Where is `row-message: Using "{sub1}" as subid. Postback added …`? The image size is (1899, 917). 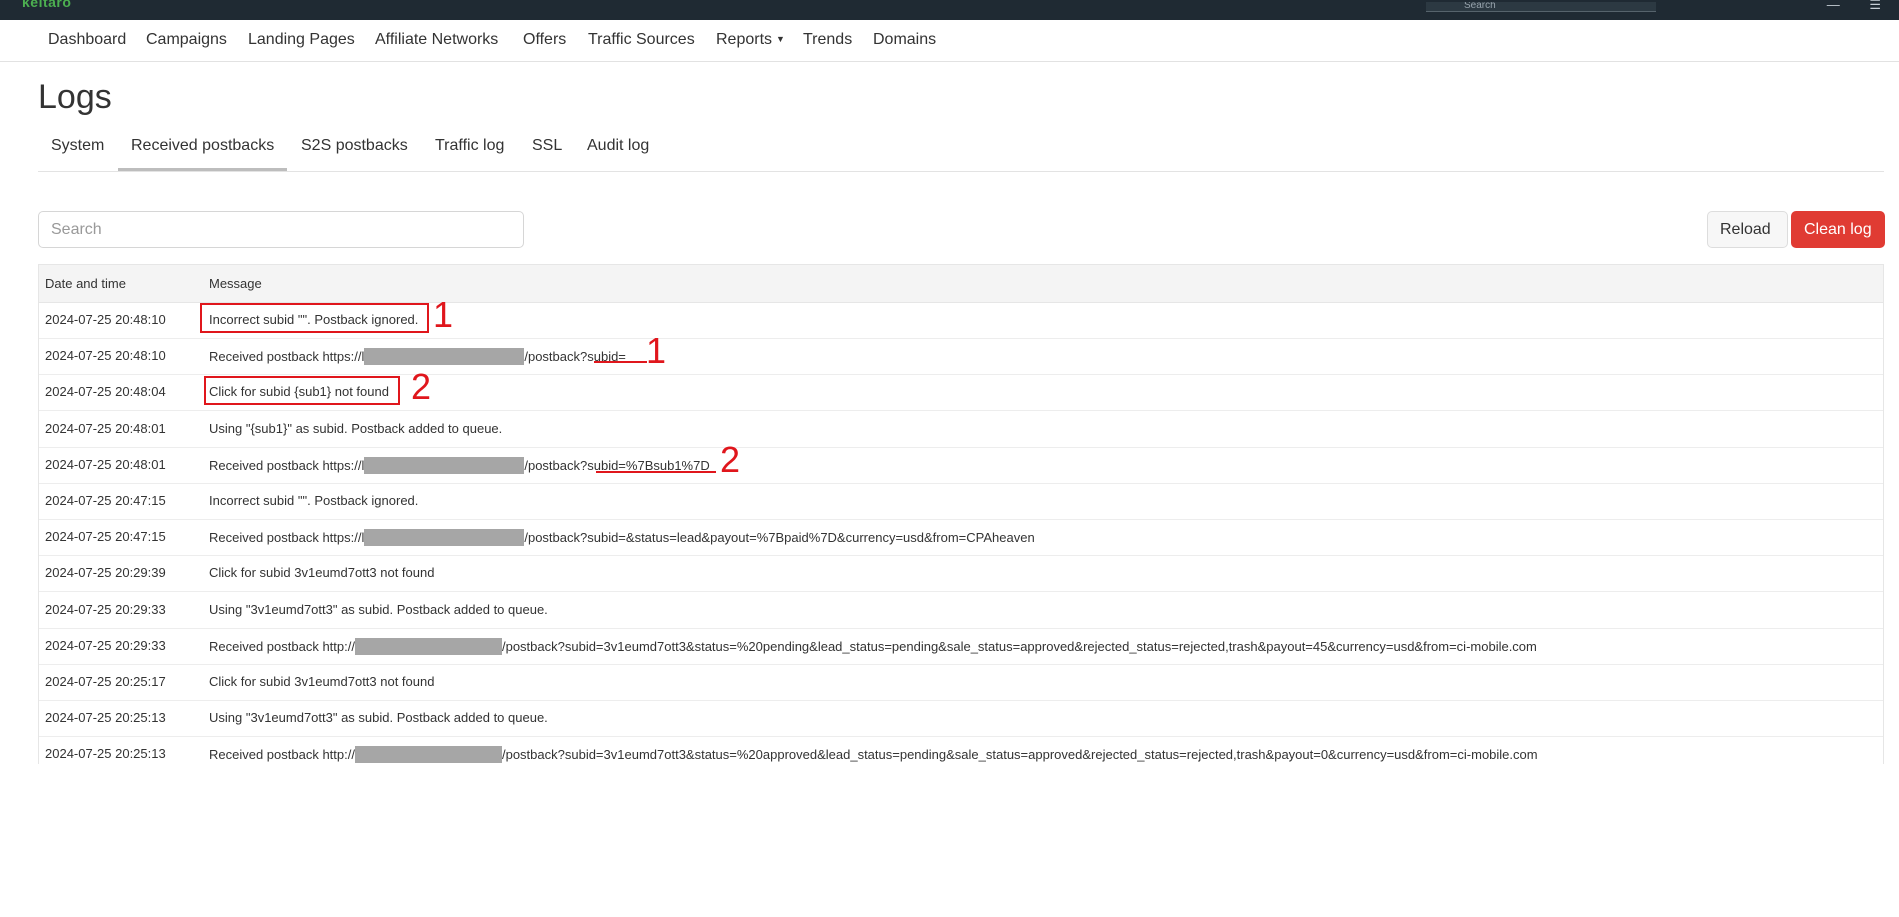
row-message: Using "{sub1}" as subid. Postback added … is located at coordinates (356, 428).